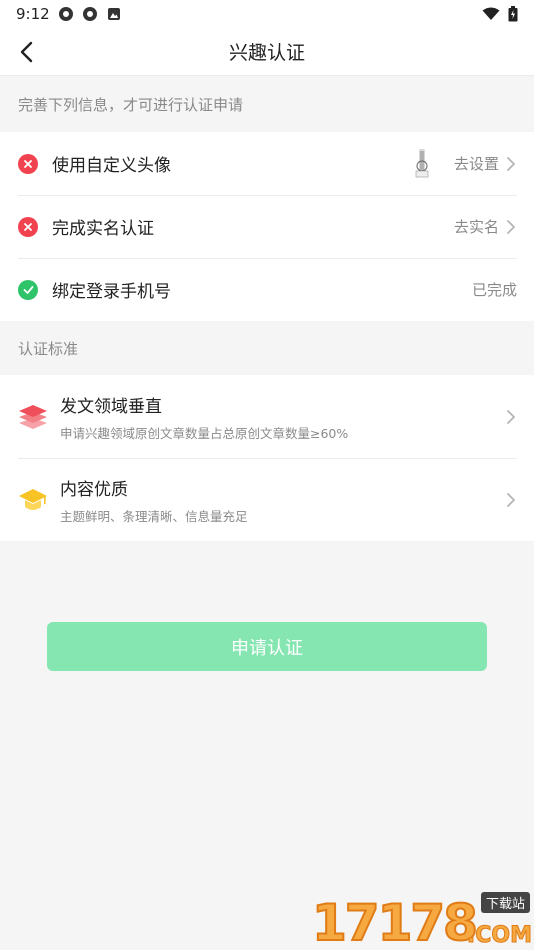 The height and width of the screenshot is (950, 534). I want to click on standard-subtitle: 主题鲜明、条理清晰、信息量充足, so click(154, 516).